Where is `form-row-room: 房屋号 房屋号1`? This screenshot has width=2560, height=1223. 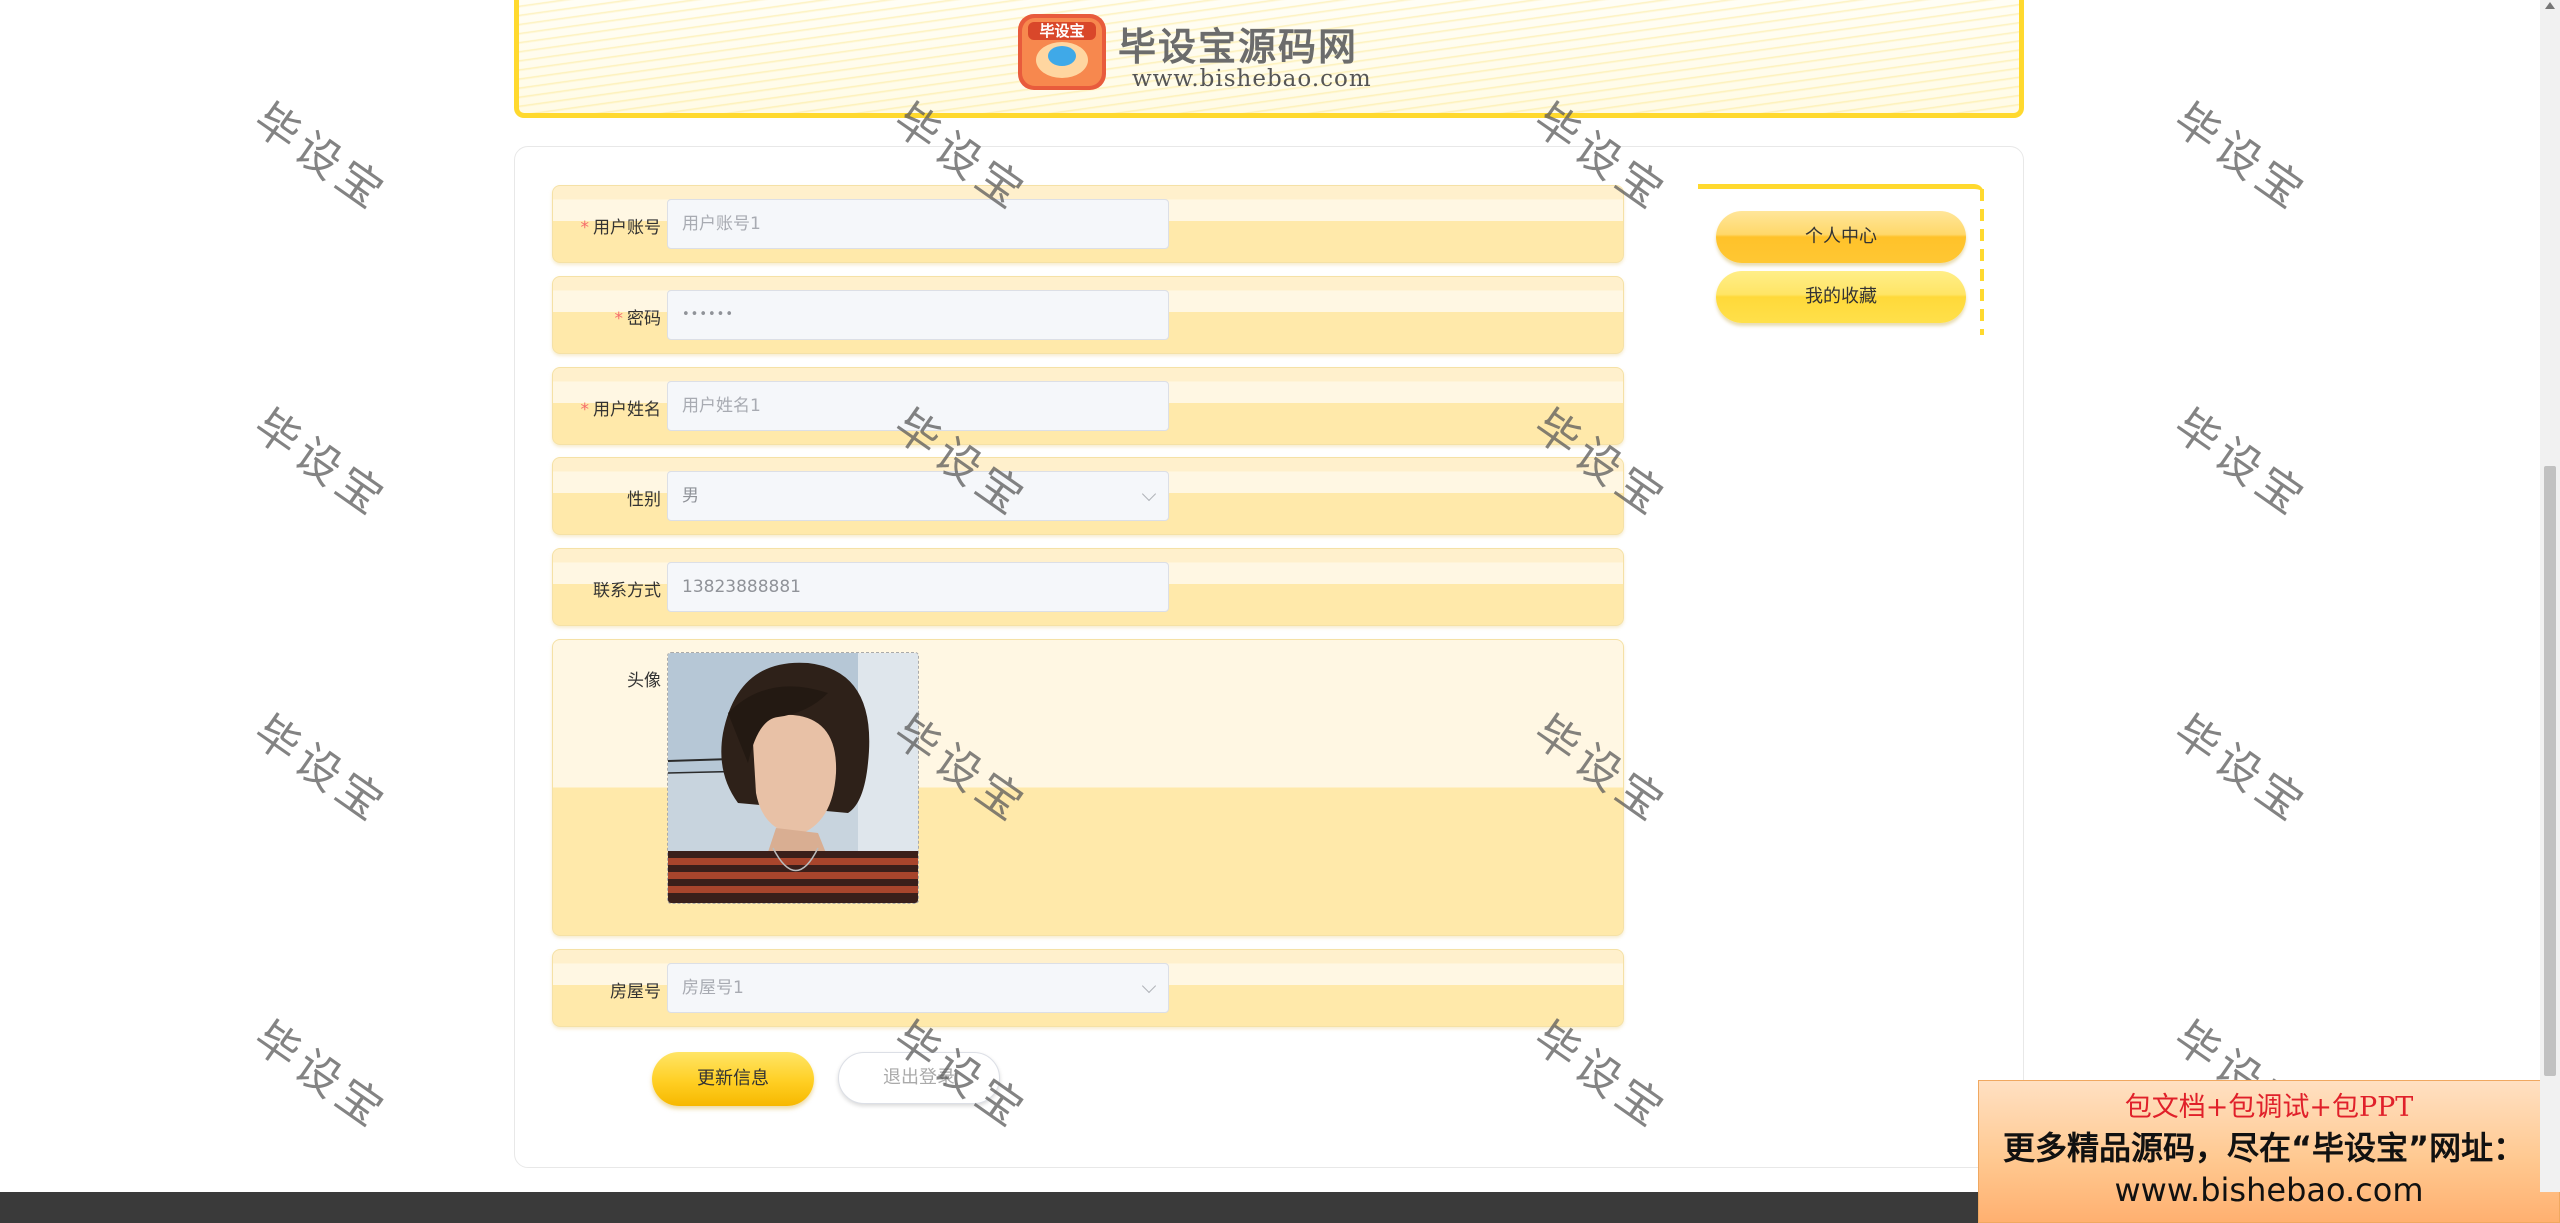 form-row-room: 房屋号 房屋号1 is located at coordinates (1088, 988).